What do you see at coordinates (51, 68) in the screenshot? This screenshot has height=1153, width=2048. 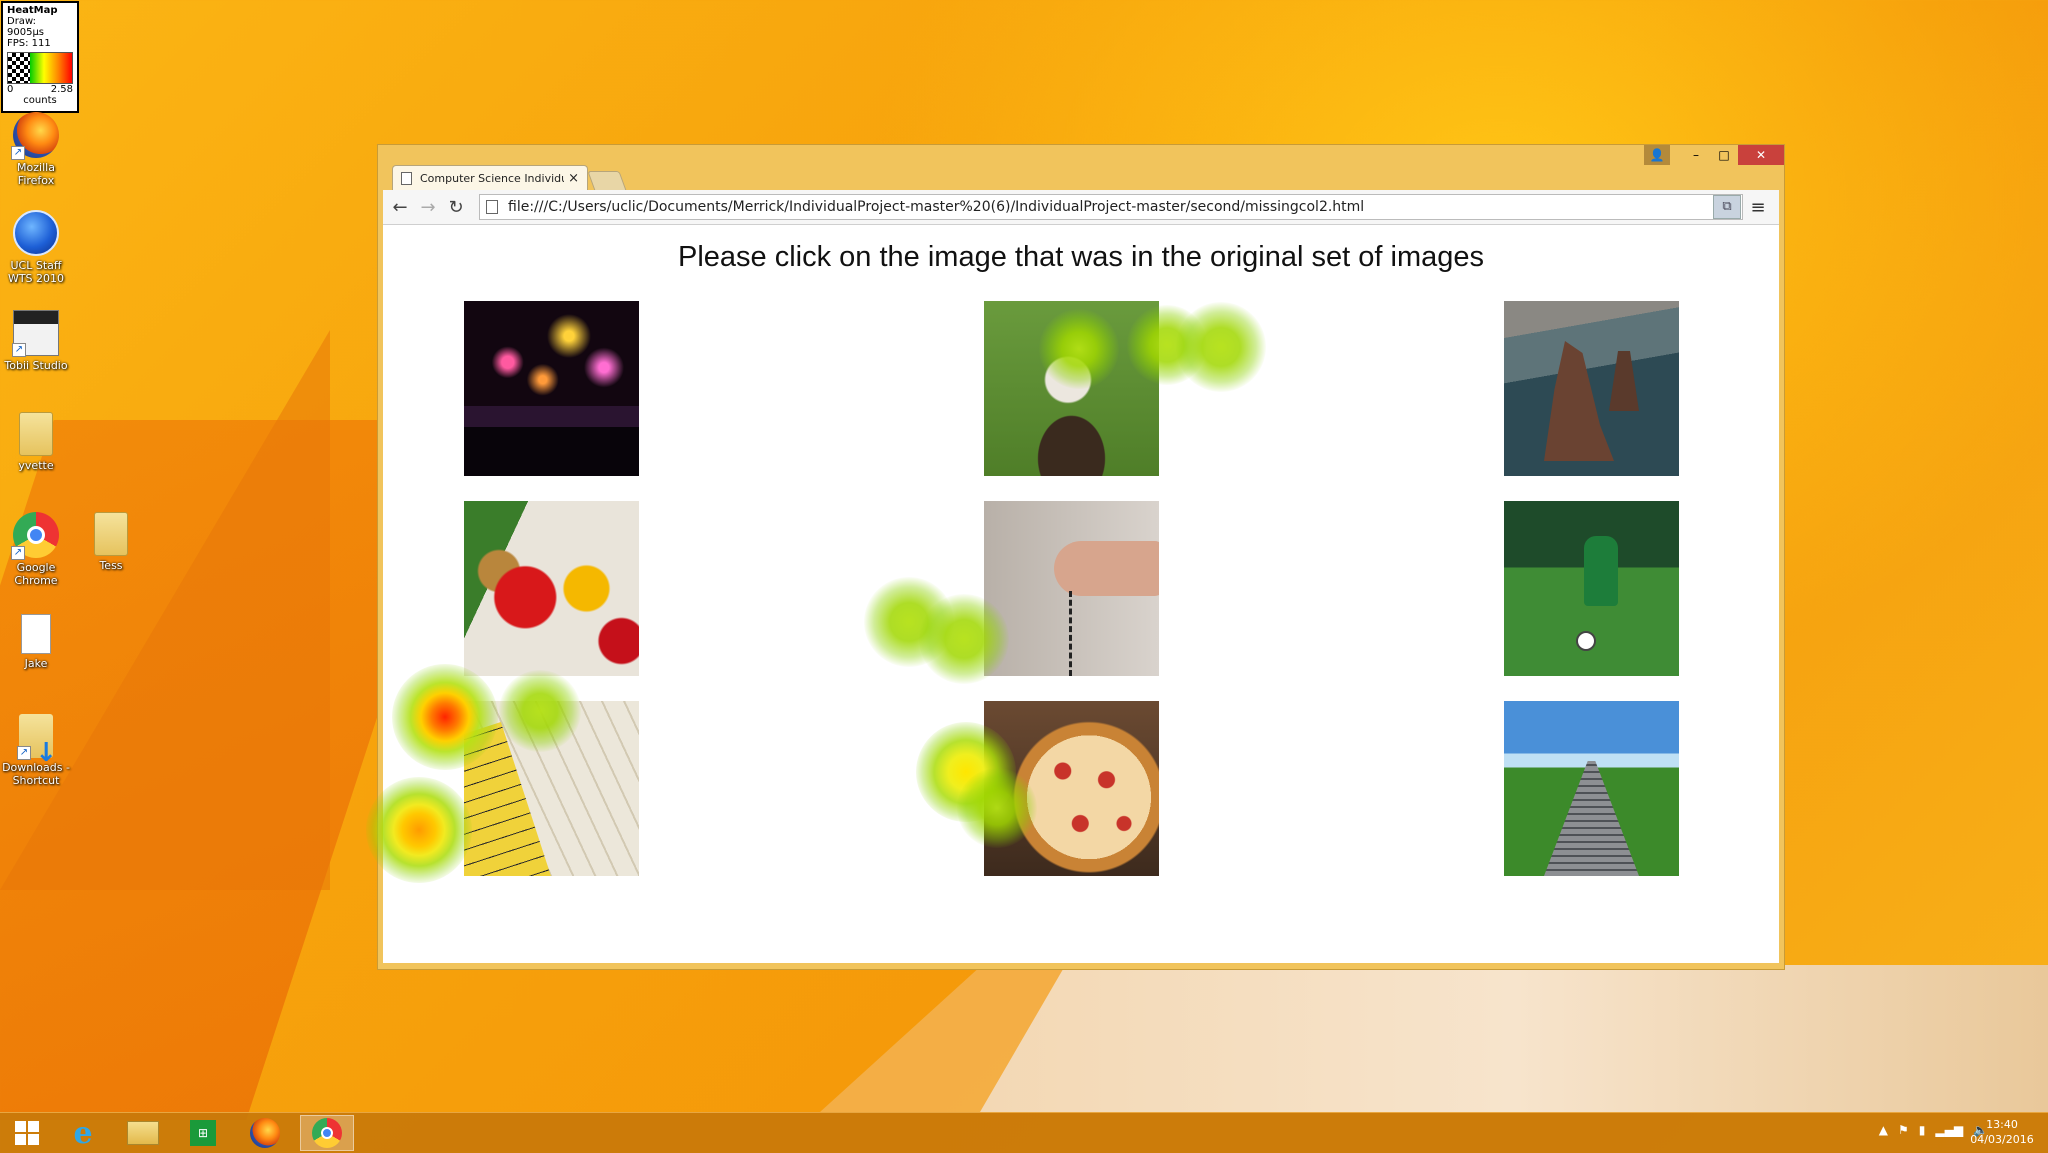 I see `heatmap-scale-gradient` at bounding box center [51, 68].